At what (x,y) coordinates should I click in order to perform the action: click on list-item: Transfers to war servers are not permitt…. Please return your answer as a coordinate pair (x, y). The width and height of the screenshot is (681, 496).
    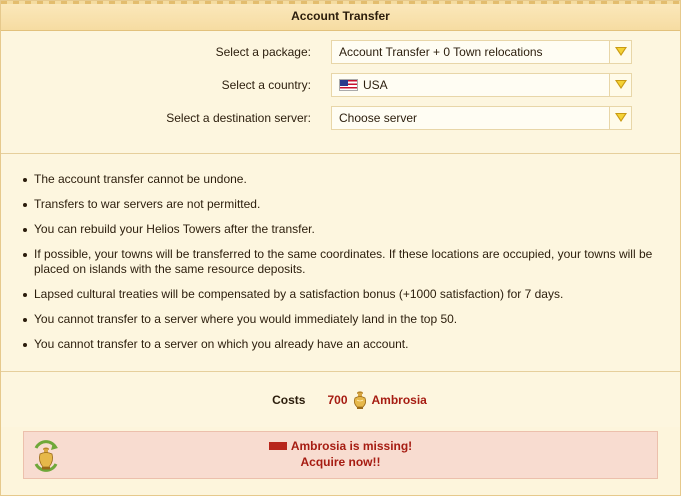
    Looking at the image, I should click on (351, 204).